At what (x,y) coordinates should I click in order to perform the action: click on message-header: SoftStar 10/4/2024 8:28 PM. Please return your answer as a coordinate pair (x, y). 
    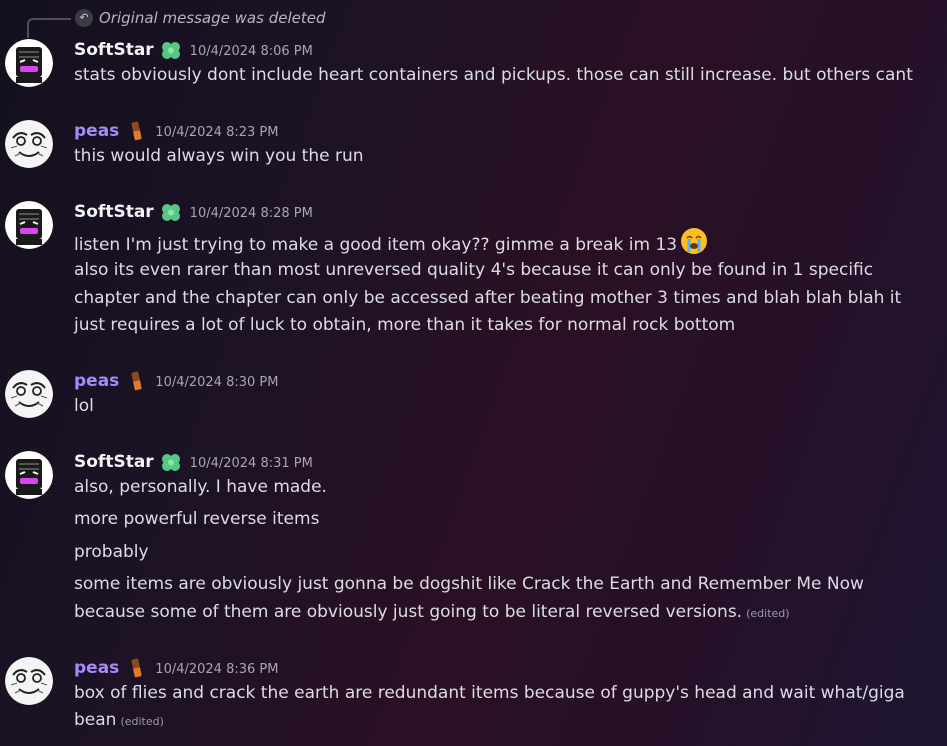
    Looking at the image, I should click on (193, 212).